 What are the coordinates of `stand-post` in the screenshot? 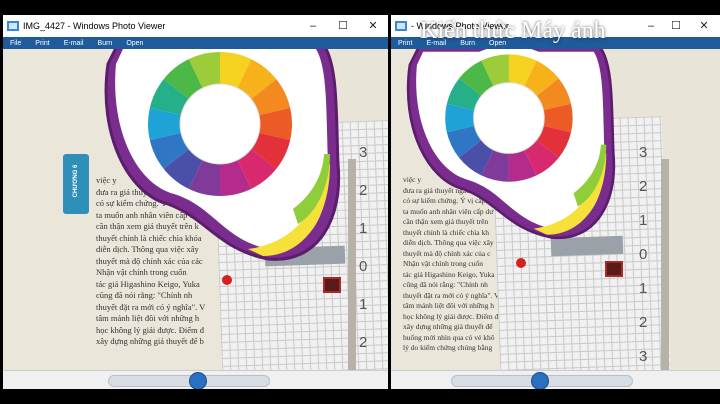 It's located at (665, 265).